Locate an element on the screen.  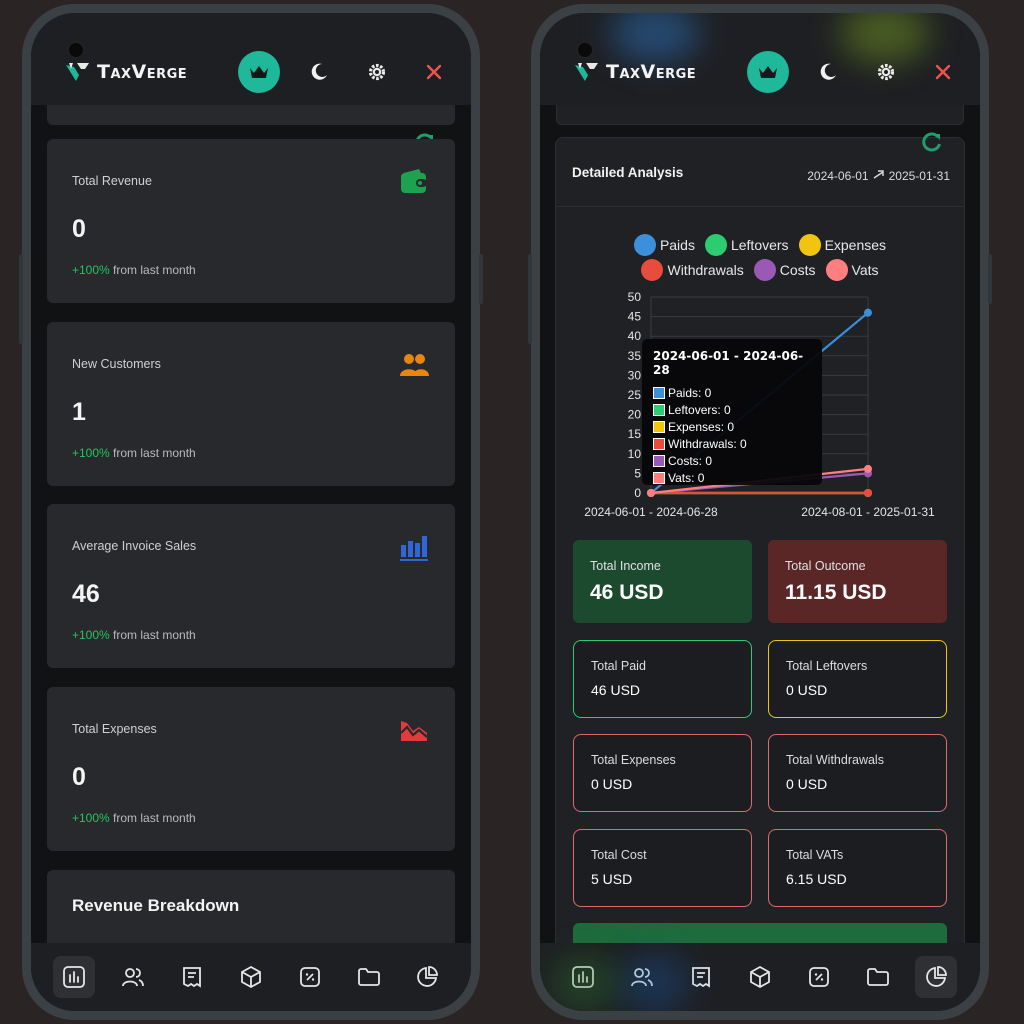
card-label: Total Cost is located at coordinates (619, 855).